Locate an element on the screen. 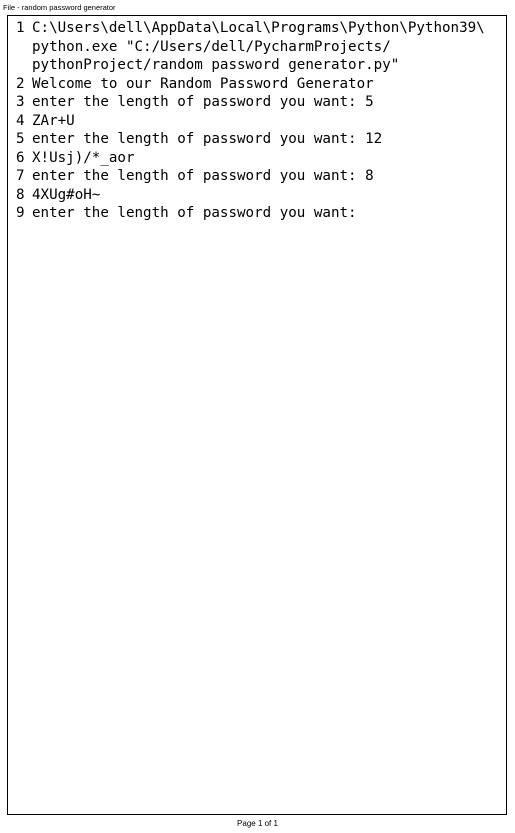 This screenshot has width=515, height=833. line-number: 9 is located at coordinates (20, 213).